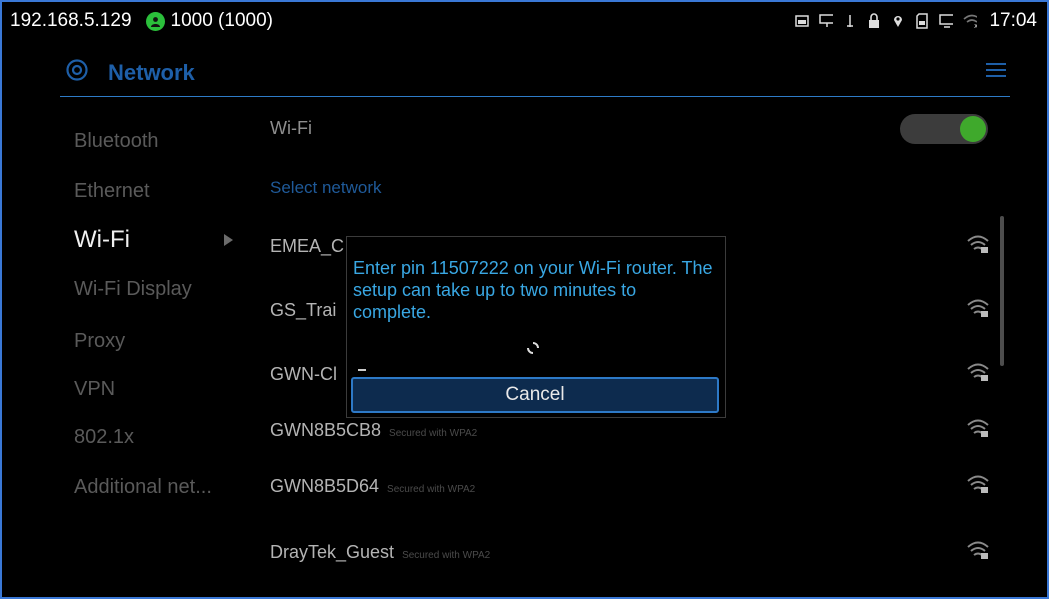 The width and height of the screenshot is (1049, 599). Describe the element at coordinates (307, 246) in the screenshot. I see `network-name: EMEA_C` at that location.